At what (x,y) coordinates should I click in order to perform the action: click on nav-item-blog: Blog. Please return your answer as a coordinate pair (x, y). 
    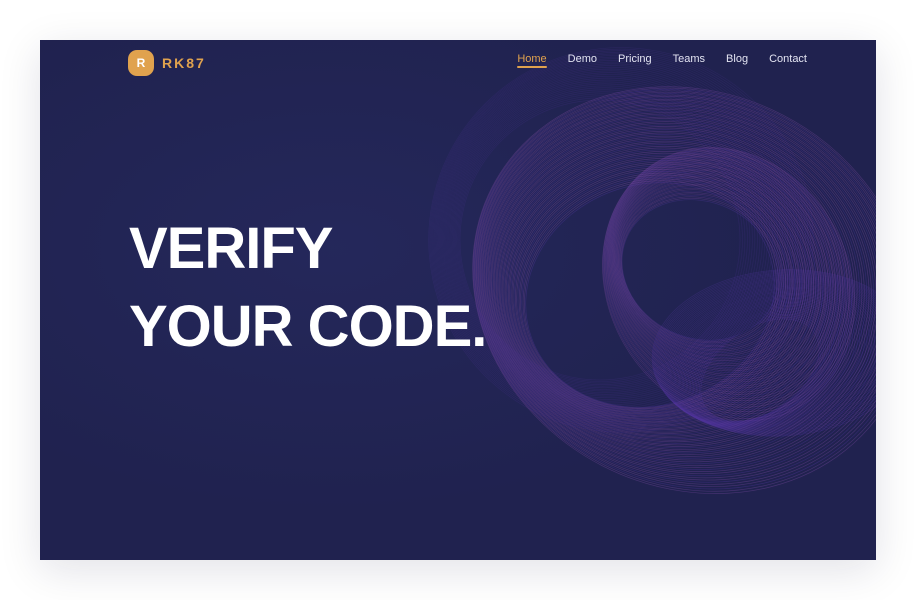
    Looking at the image, I should click on (737, 60).